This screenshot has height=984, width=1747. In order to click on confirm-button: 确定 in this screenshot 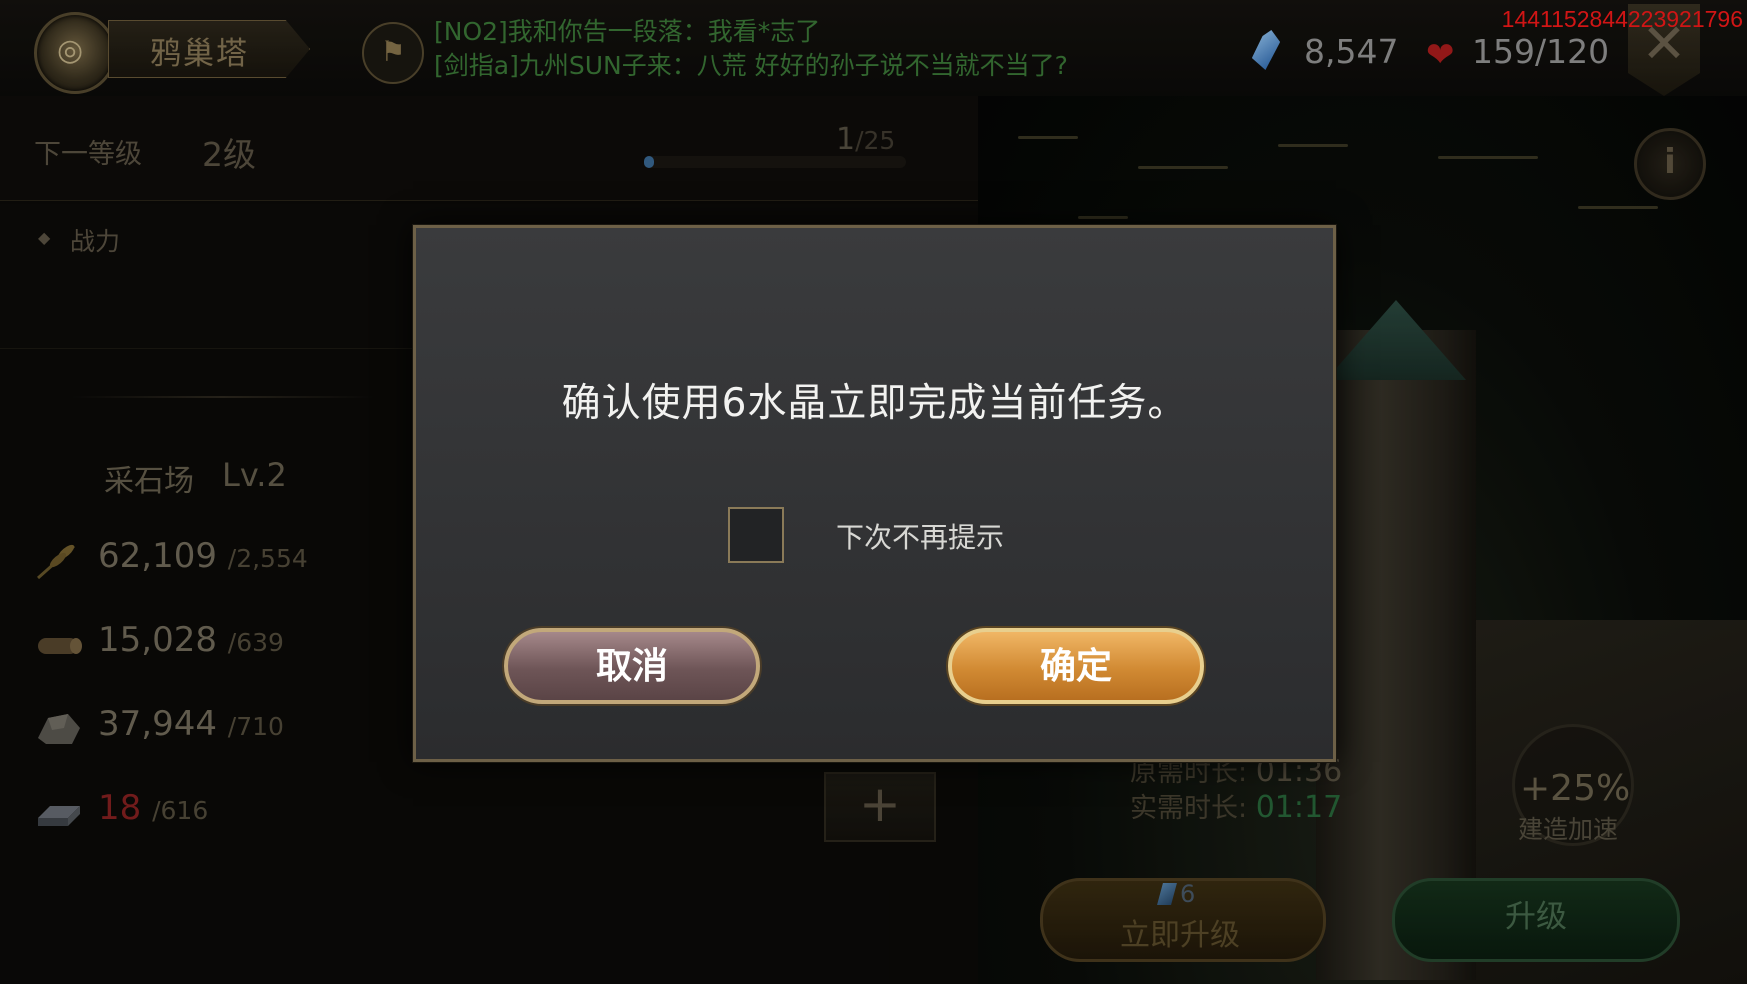, I will do `click(1076, 666)`.